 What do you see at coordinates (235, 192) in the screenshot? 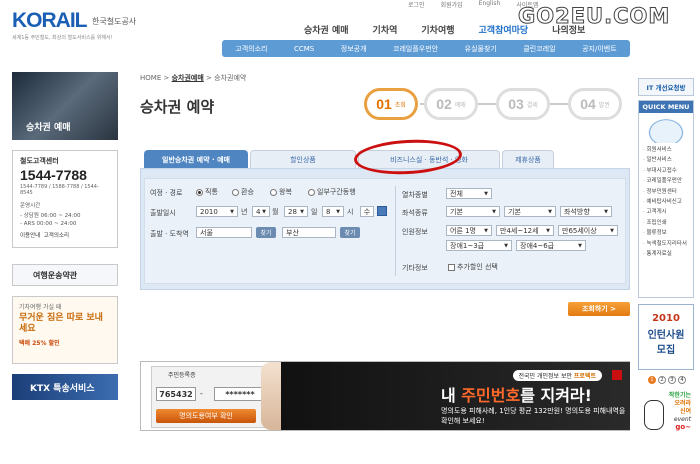
I see `radio-transfer` at bounding box center [235, 192].